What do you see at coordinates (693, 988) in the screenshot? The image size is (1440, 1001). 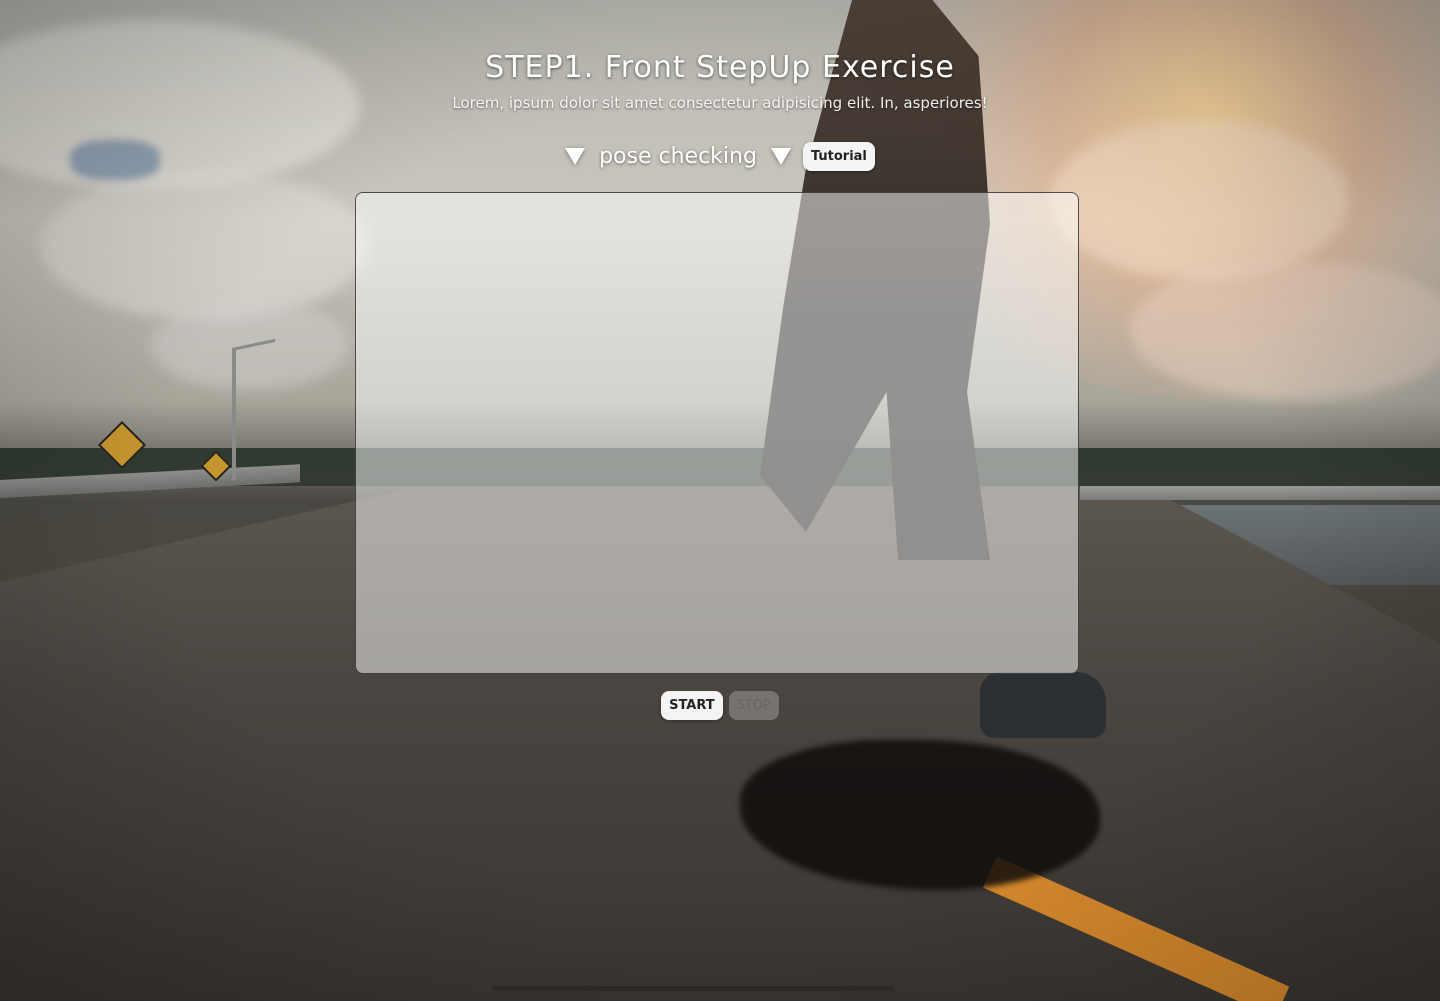 I see `home-indicator` at bounding box center [693, 988].